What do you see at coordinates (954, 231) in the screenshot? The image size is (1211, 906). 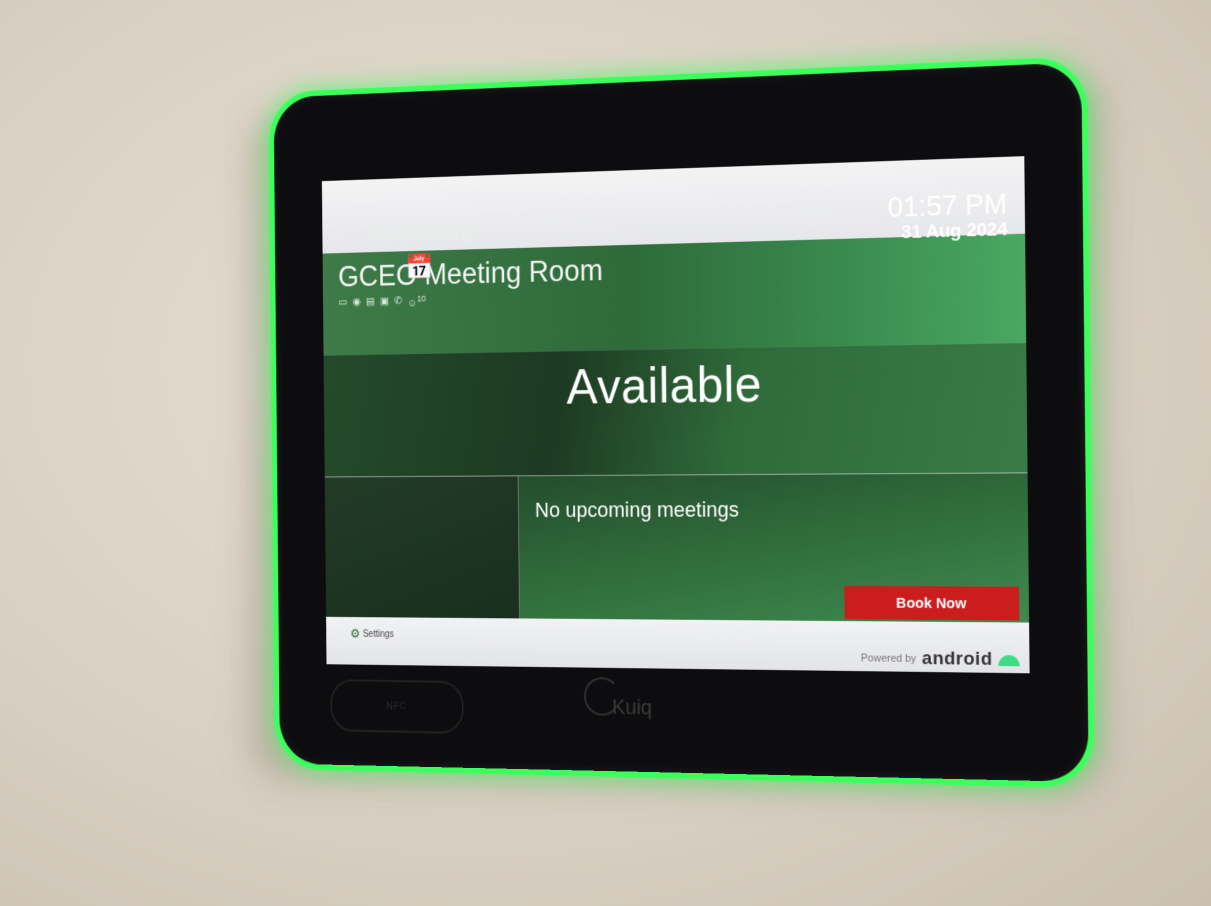 I see `clock-date: 31 Aug 2024` at bounding box center [954, 231].